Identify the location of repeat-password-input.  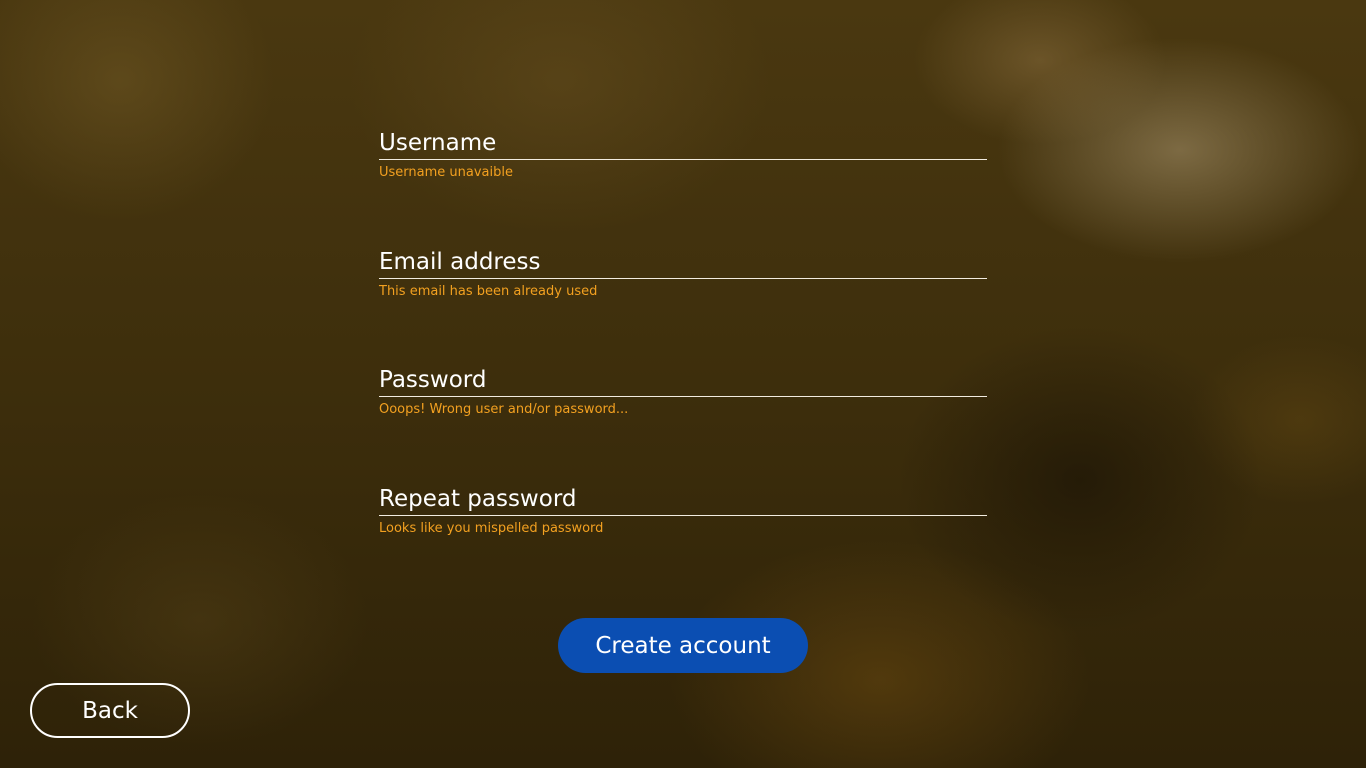
(683, 515).